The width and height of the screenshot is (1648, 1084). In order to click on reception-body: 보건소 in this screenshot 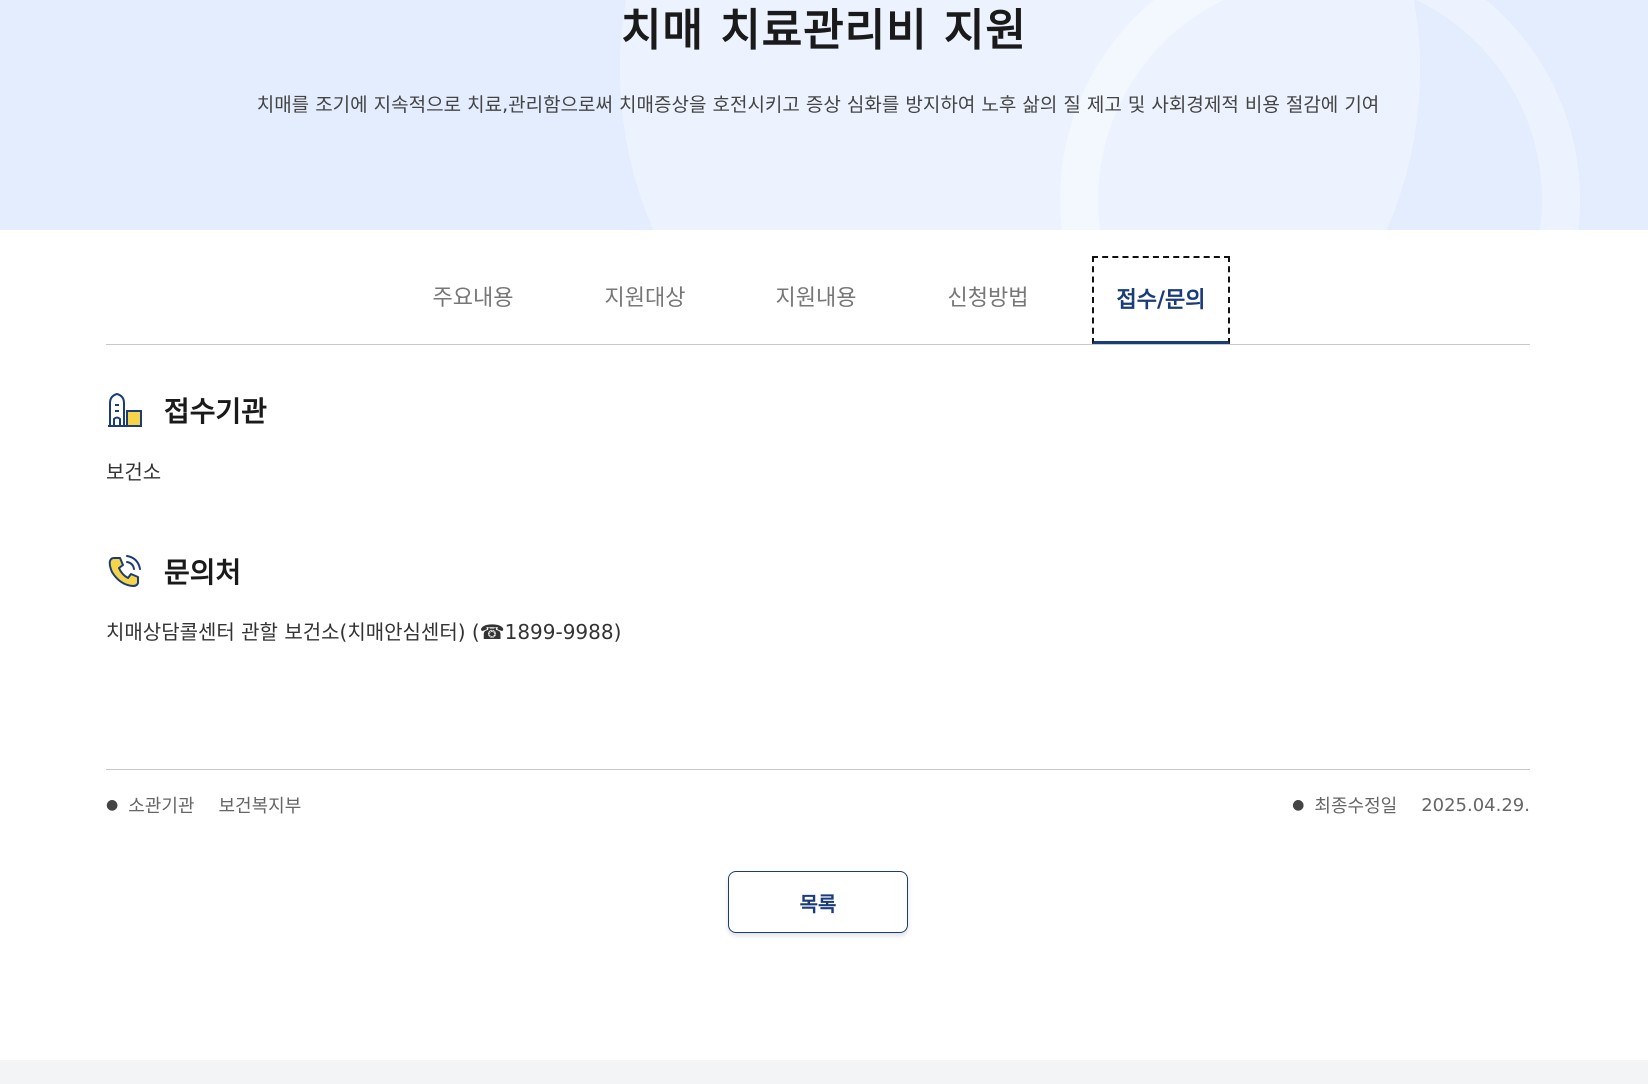, I will do `click(134, 472)`.